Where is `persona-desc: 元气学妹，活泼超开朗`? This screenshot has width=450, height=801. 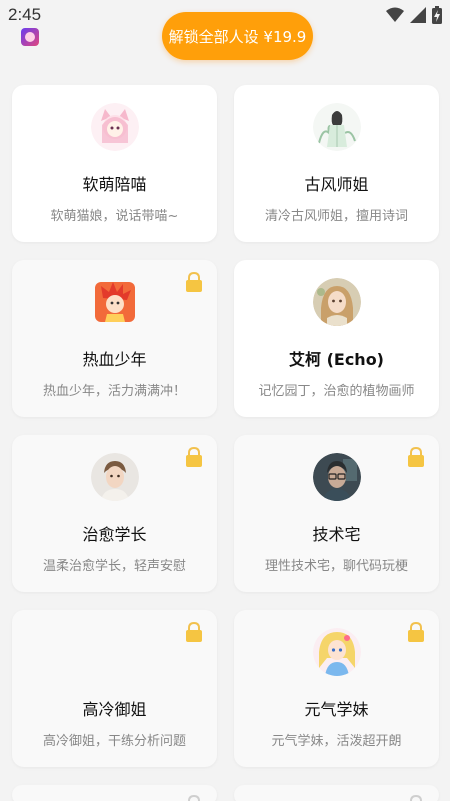 persona-desc: 元气学妹，活泼超开朗 is located at coordinates (336, 741).